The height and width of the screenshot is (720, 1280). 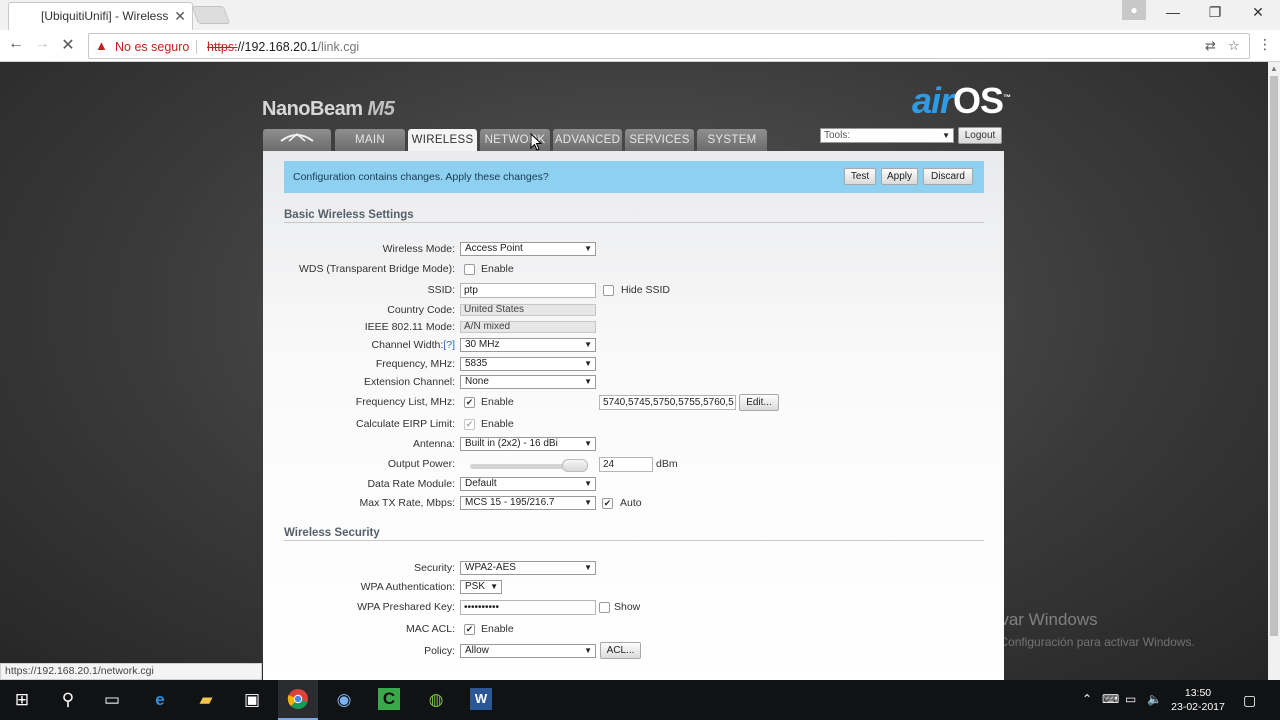 I want to click on hide-ssid-label: Hide SSID, so click(x=646, y=290).